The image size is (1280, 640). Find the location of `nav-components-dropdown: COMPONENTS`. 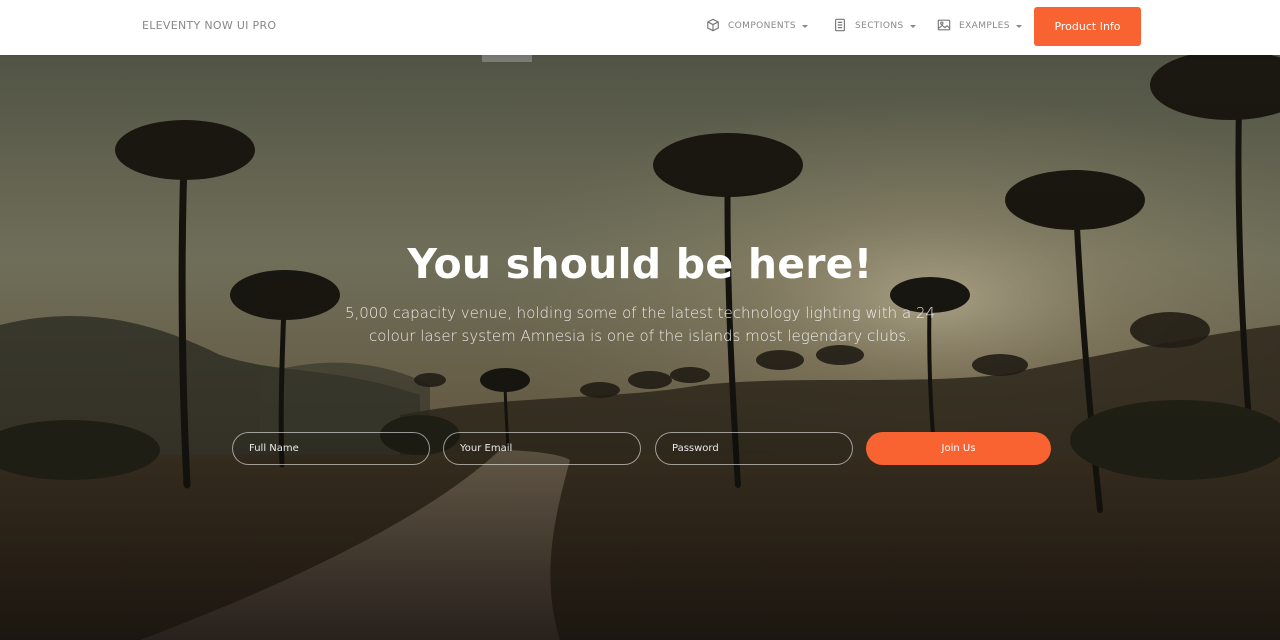

nav-components-dropdown: COMPONENTS is located at coordinates (757, 26).